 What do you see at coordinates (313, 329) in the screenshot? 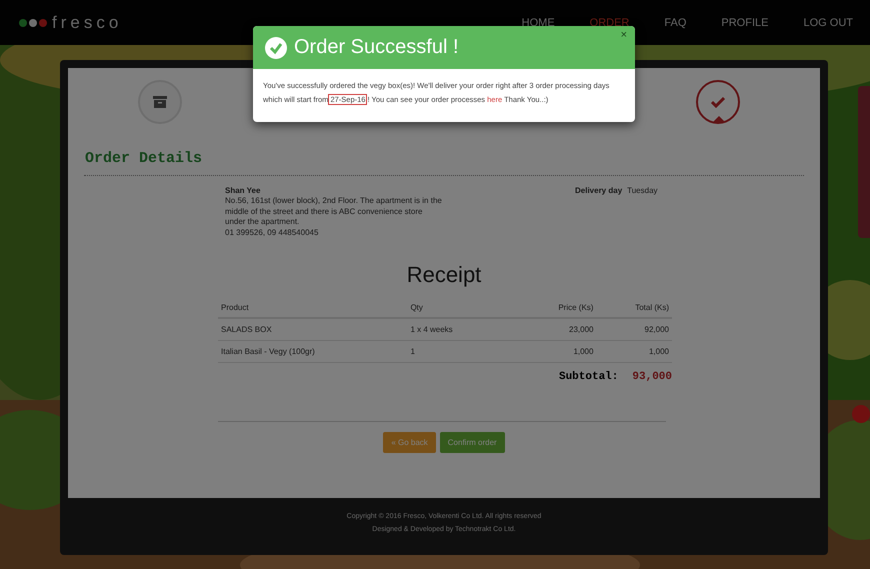
I see `table-cell: SALADS BOX` at bounding box center [313, 329].